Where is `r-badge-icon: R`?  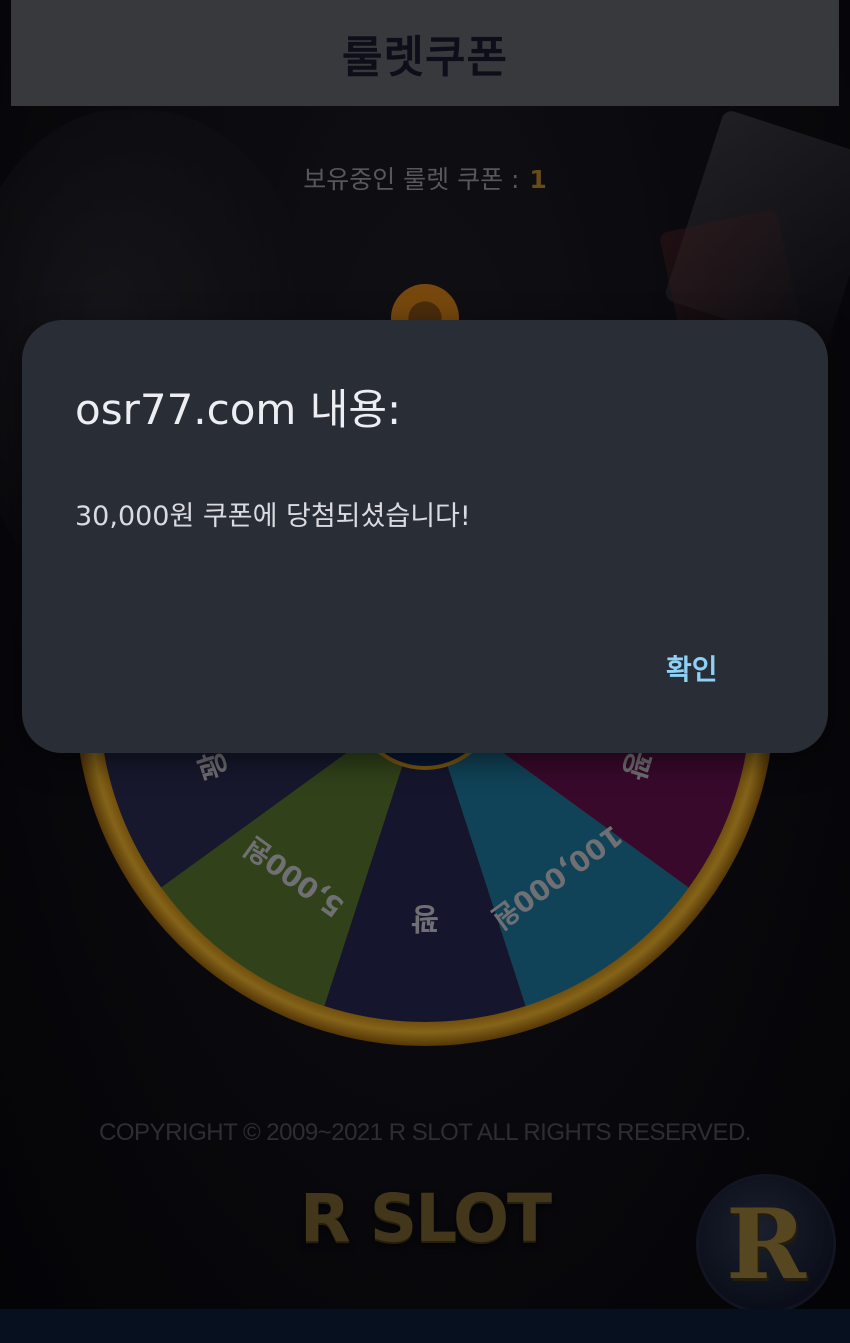 r-badge-icon: R is located at coordinates (766, 1244).